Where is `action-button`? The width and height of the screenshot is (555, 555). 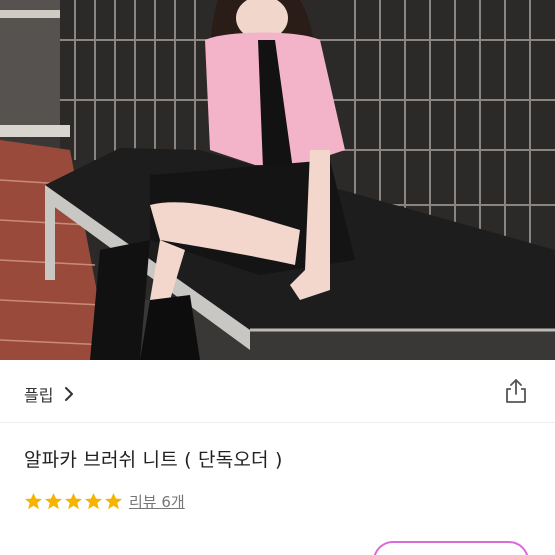 action-button is located at coordinates (451, 548).